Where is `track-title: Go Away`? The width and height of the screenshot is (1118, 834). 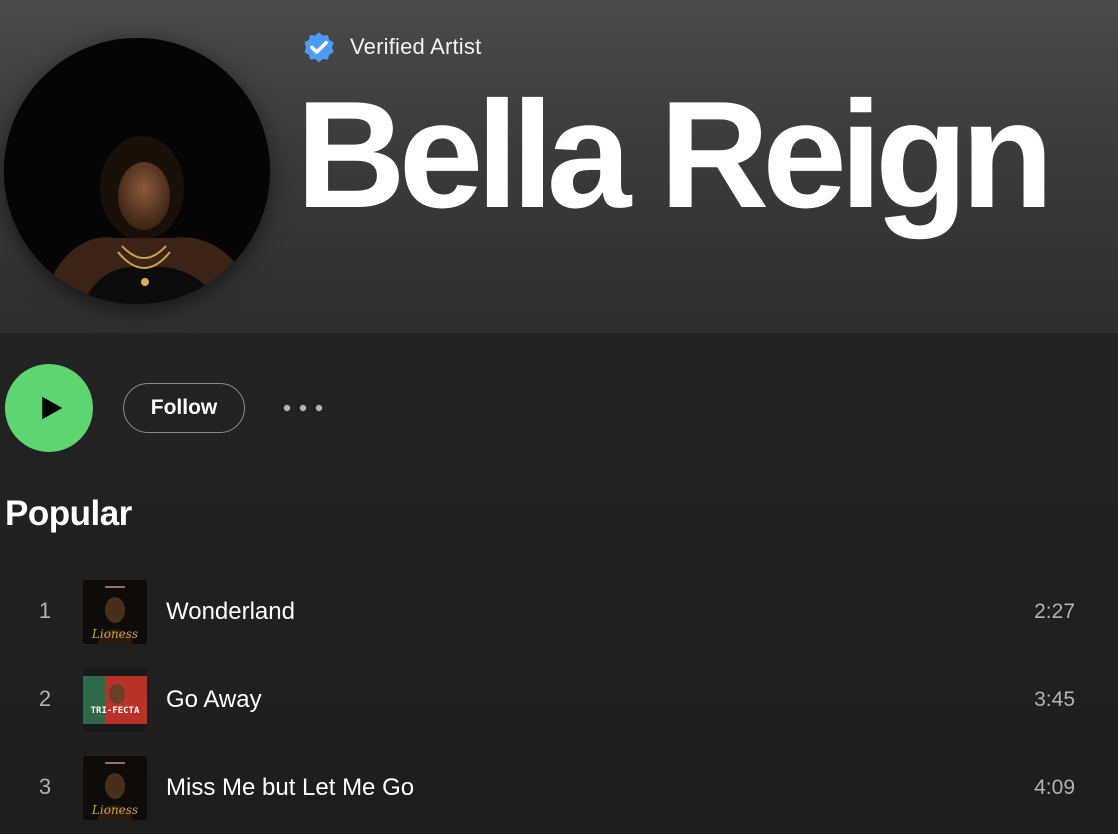 track-title: Go Away is located at coordinates (214, 699).